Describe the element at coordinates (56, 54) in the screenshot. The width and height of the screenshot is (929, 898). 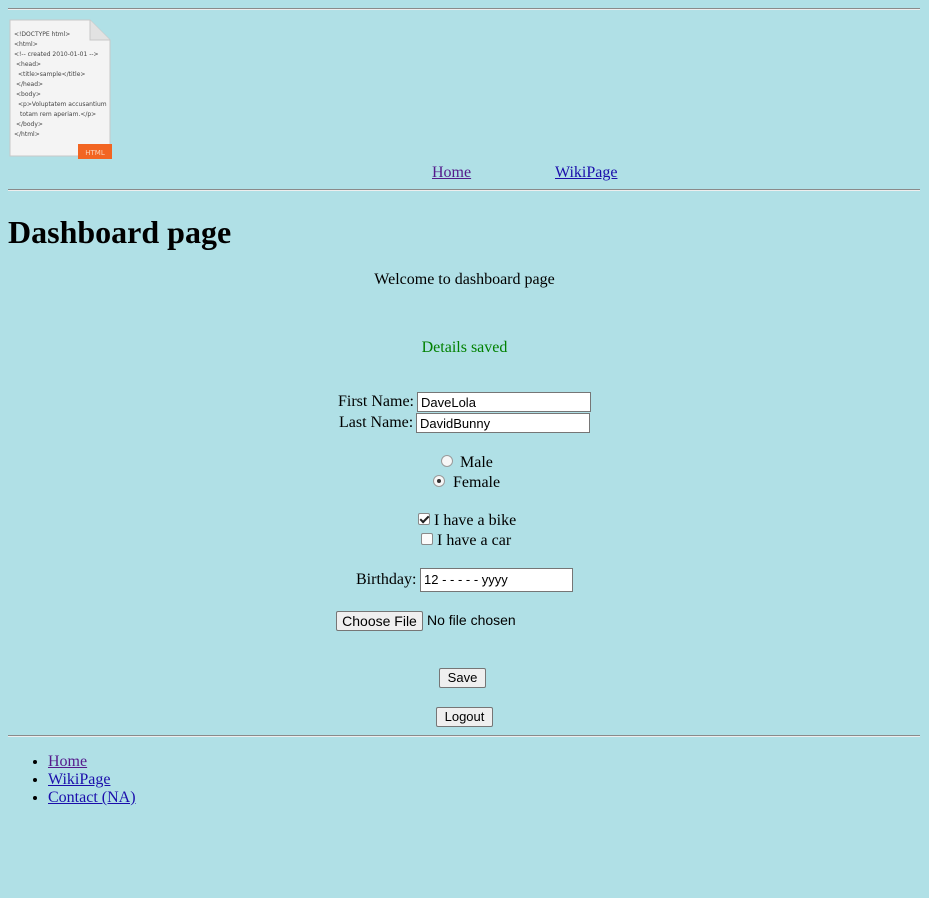
I see `svg-text: <!-- created 2010-01-01 -->` at that location.